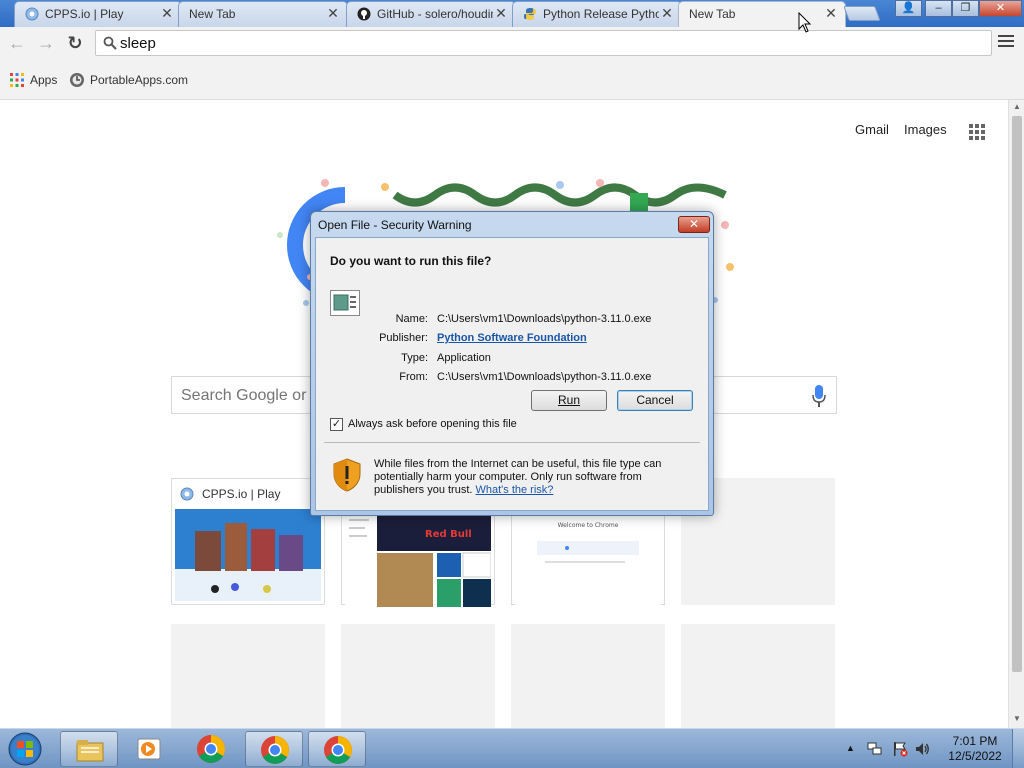 Image resolution: width=1024 pixels, height=768 pixels. I want to click on publisher-link: Python Software Foundation, so click(512, 338).